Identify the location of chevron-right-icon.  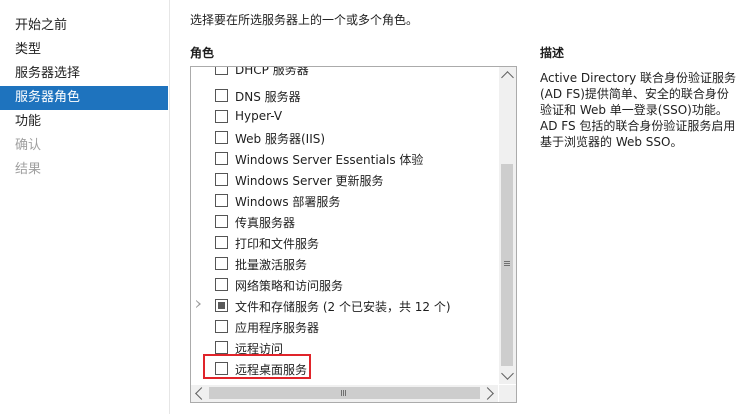
(487, 393).